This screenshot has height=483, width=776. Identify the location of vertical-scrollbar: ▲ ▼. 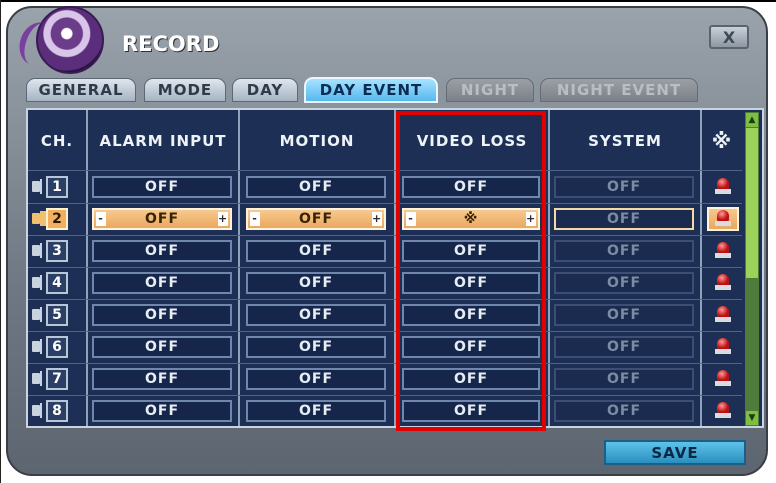
(752, 269).